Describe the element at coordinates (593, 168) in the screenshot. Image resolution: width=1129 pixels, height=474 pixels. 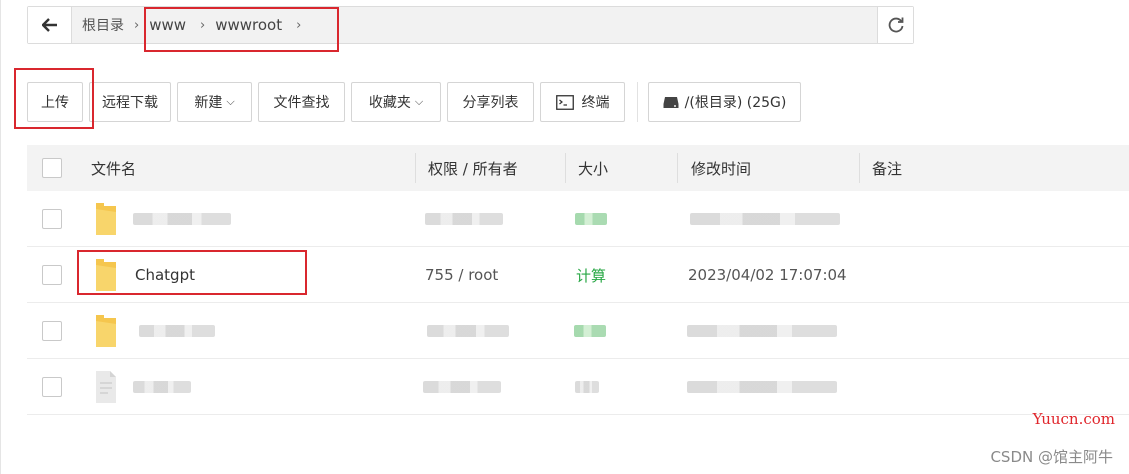
I see `column-size: 大小` at that location.